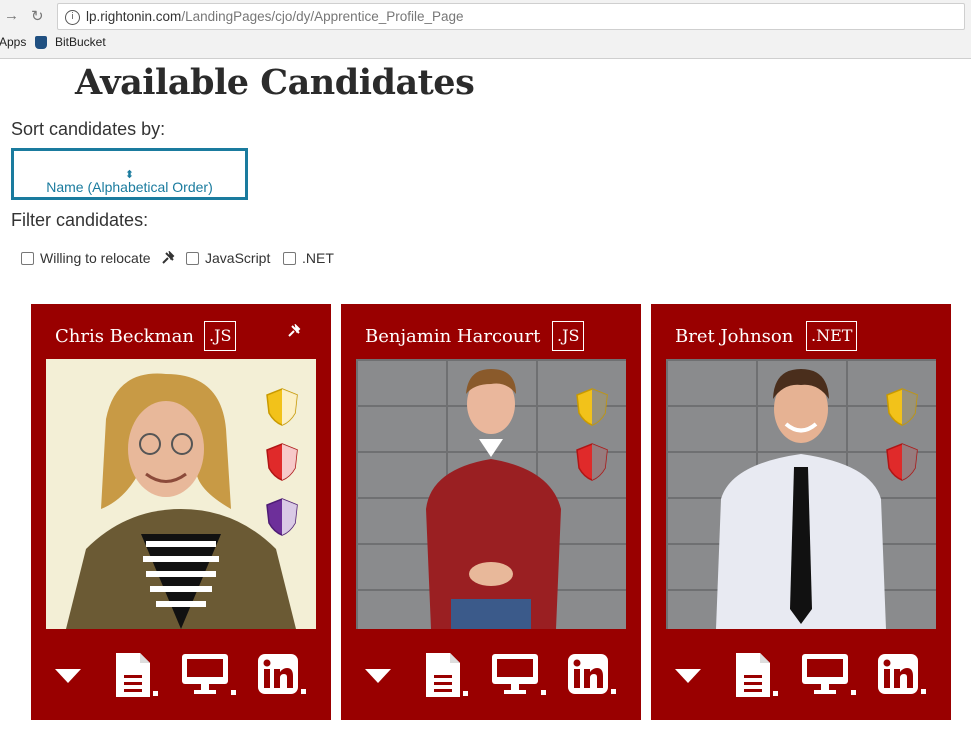 This screenshot has width=971, height=729. I want to click on info-icon: i, so click(72, 17).